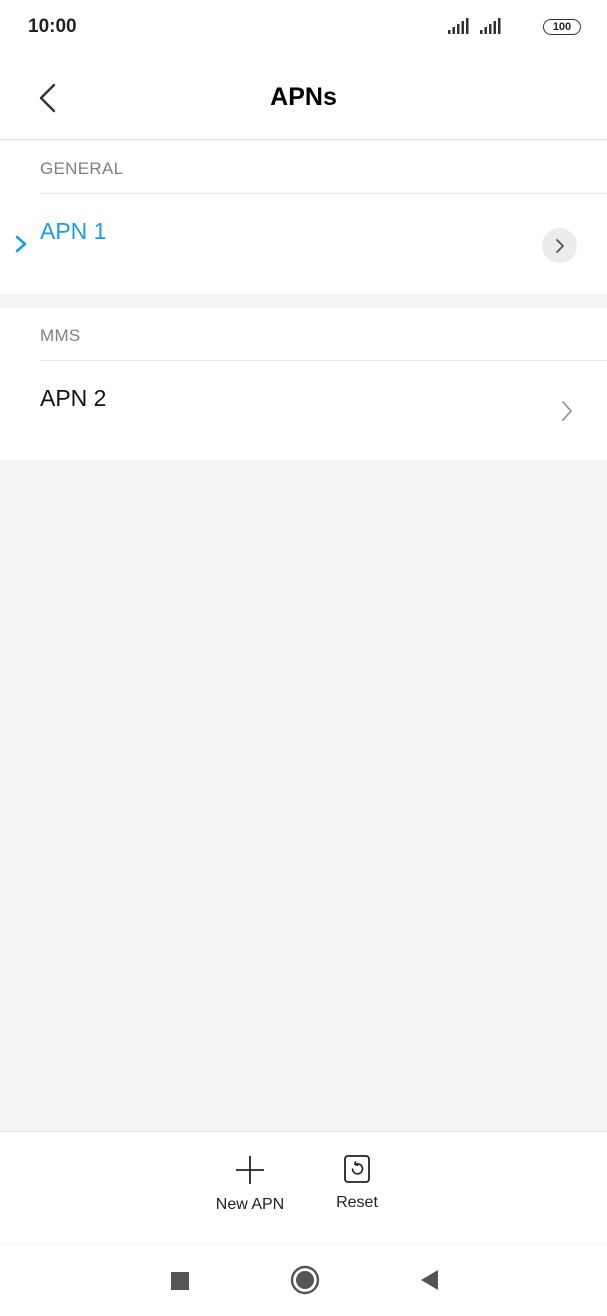  I want to click on new-apn-button: New APN, so click(250, 1184).